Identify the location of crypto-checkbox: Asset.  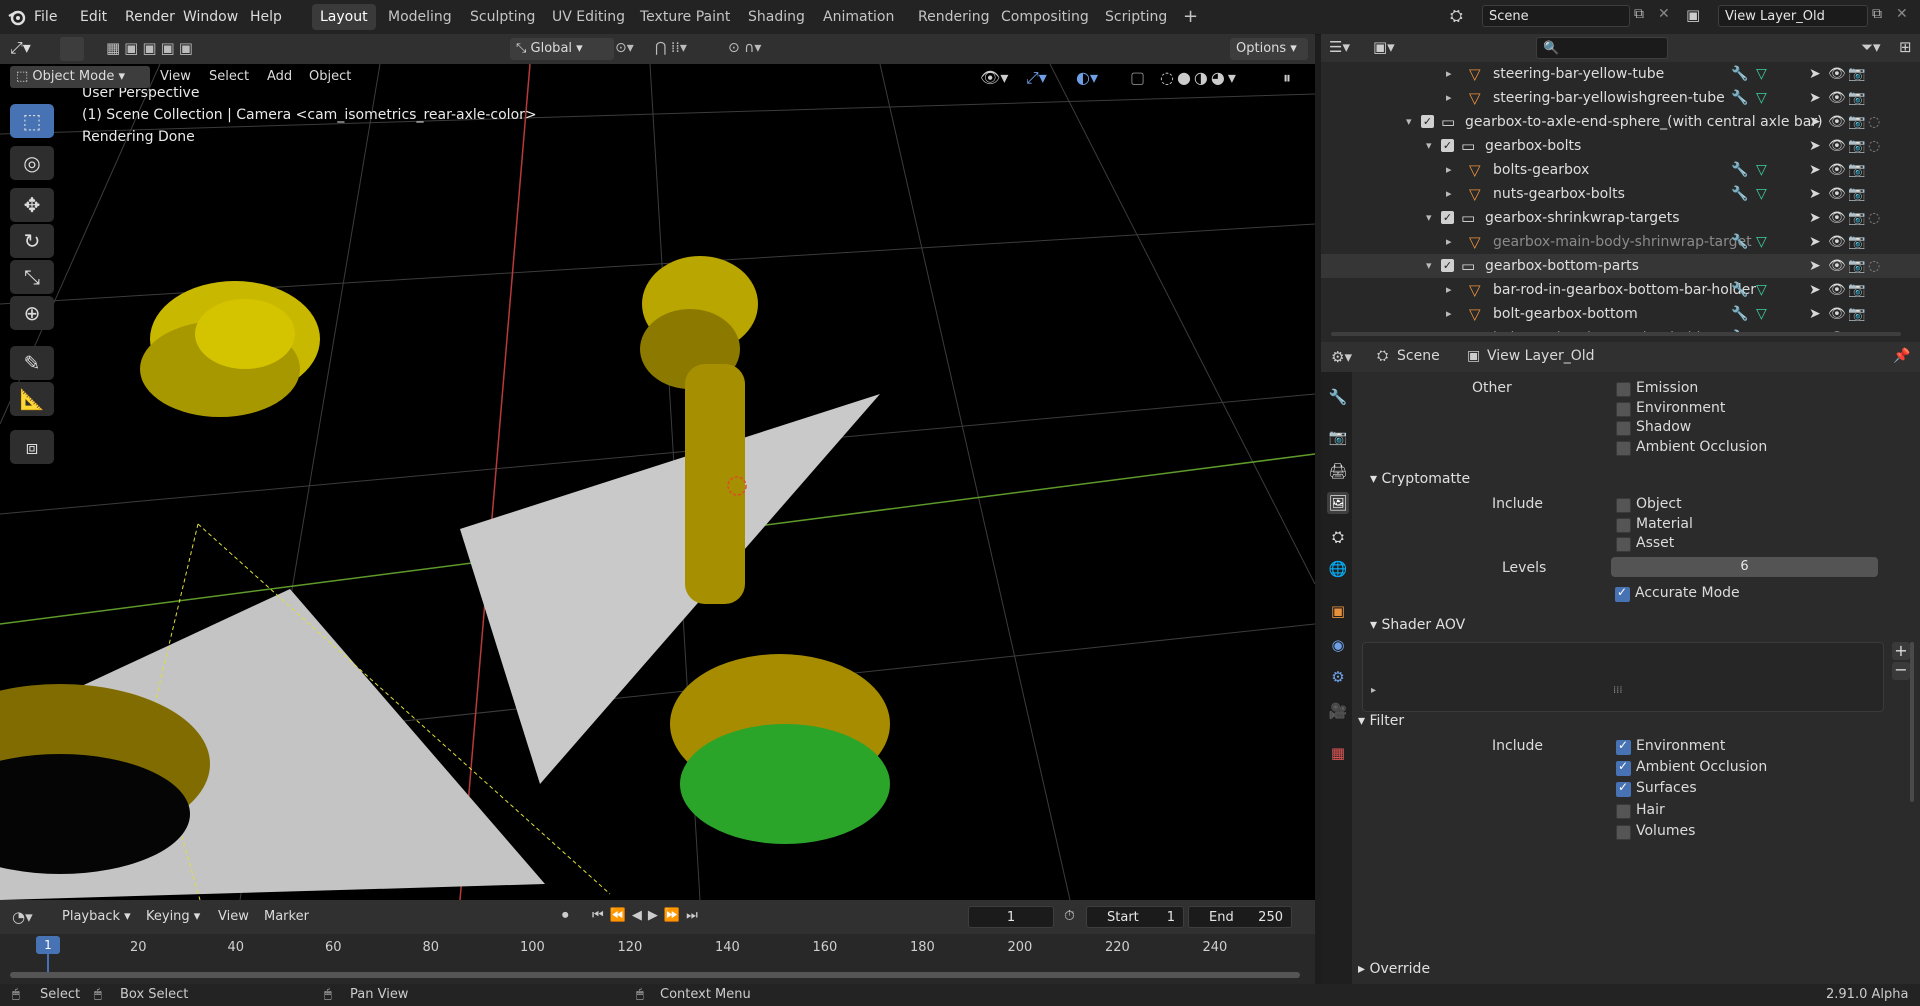
(1726, 544).